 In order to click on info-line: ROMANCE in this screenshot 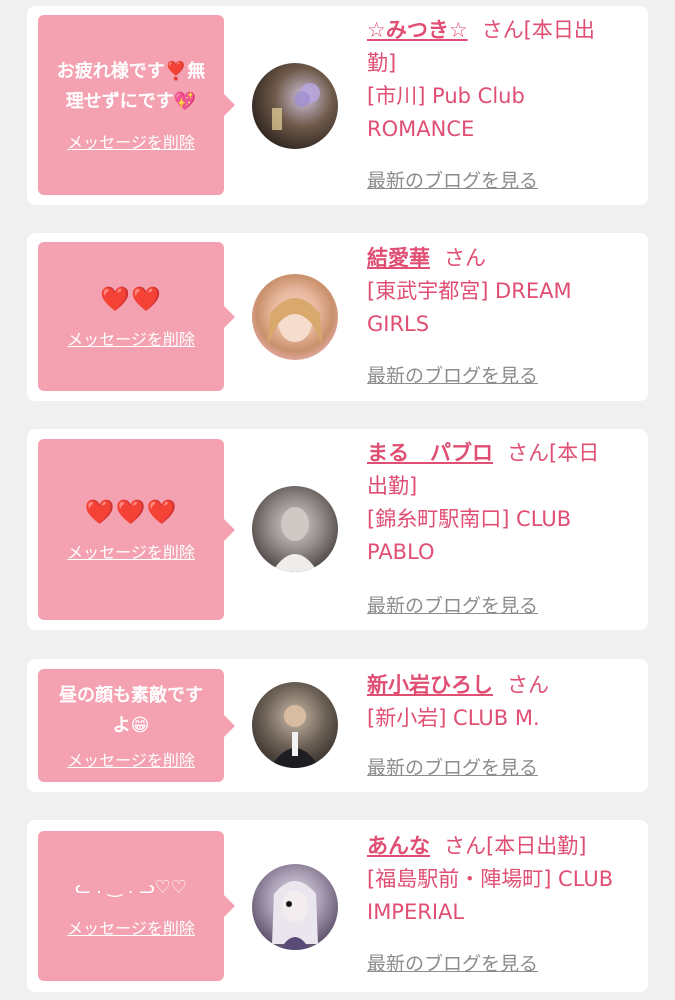, I will do `click(421, 129)`.